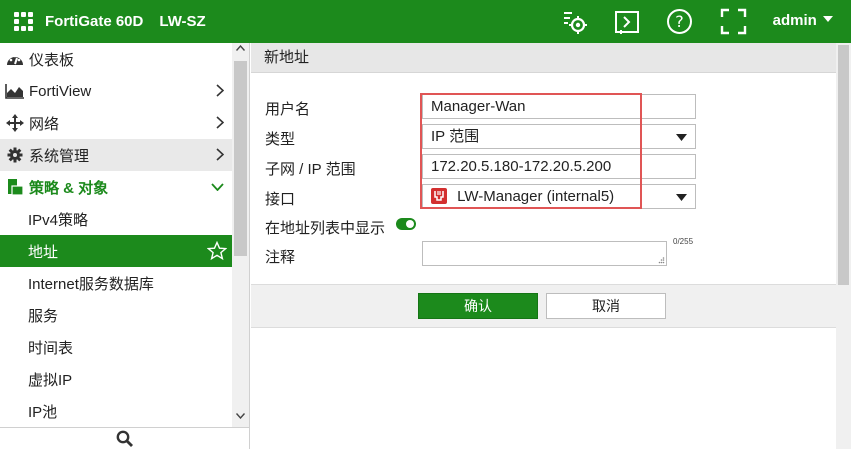 This screenshot has width=851, height=449. I want to click on arrows-move-icon, so click(15, 123).